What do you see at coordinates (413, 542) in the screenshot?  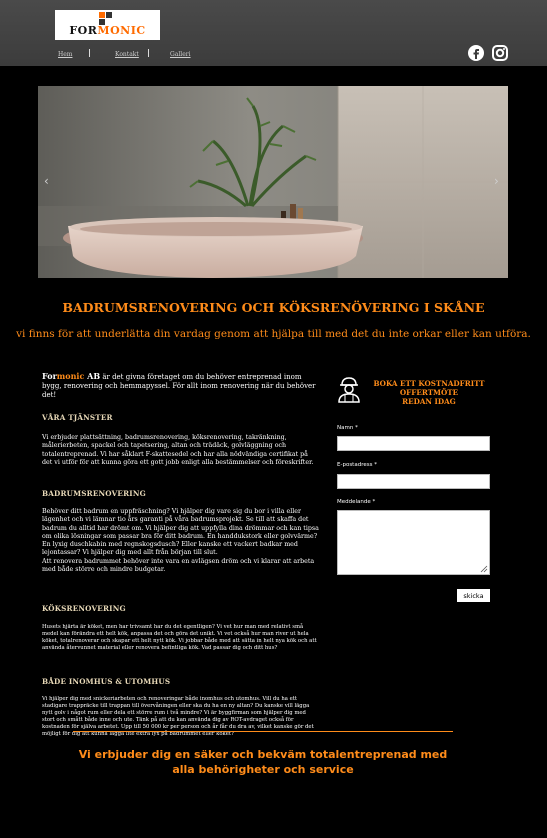 I see `message-field` at bounding box center [413, 542].